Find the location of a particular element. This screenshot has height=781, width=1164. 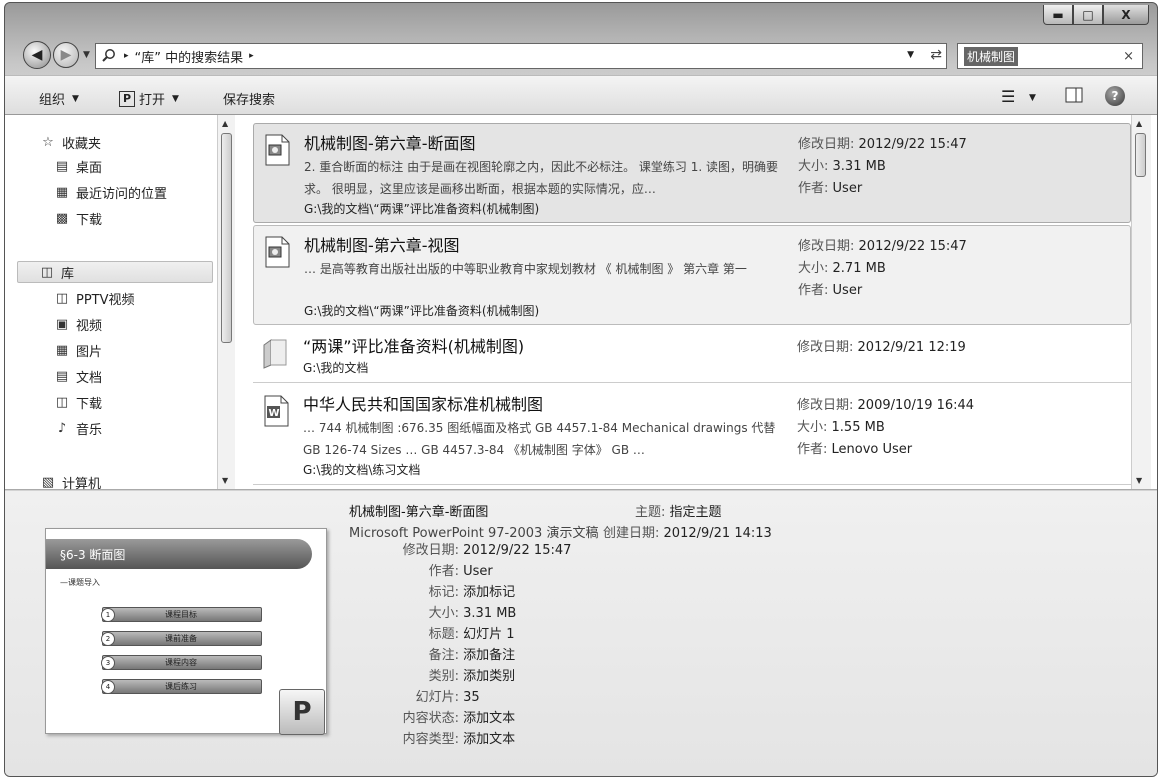

organize-label: 组织 is located at coordinates (52, 100).